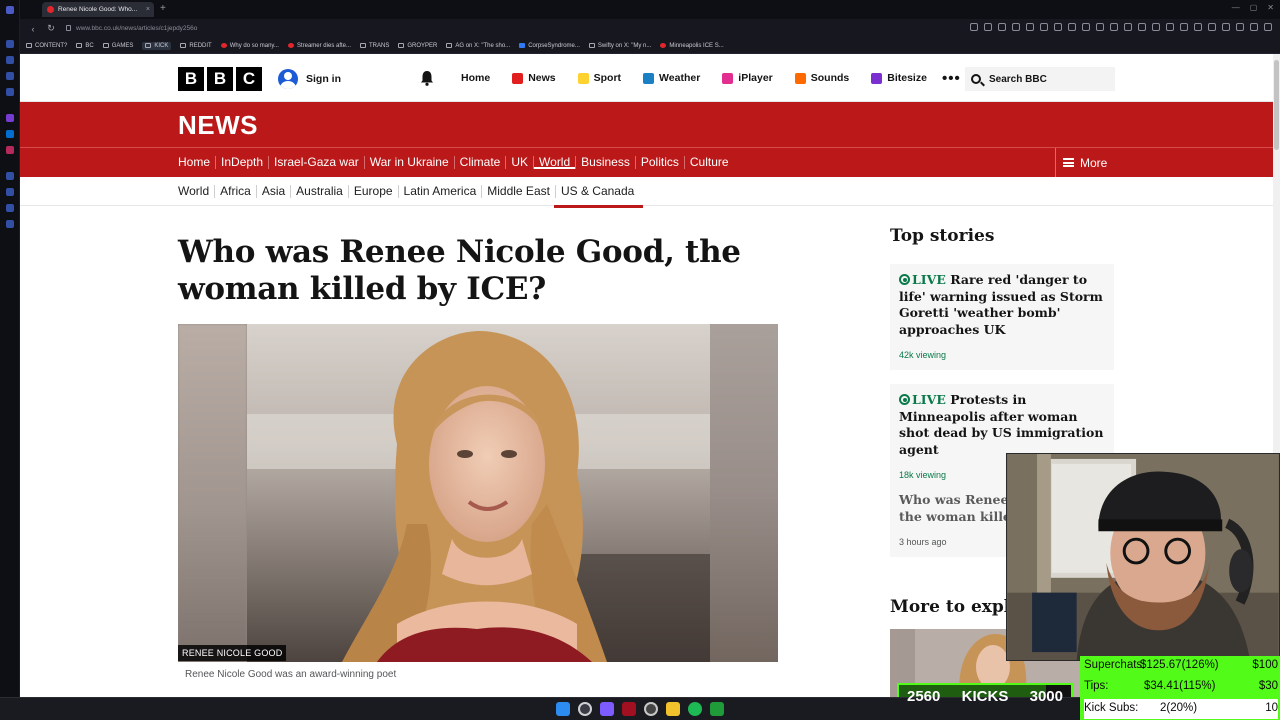  What do you see at coordinates (1276, 105) in the screenshot?
I see `scrollbar-thumb` at bounding box center [1276, 105].